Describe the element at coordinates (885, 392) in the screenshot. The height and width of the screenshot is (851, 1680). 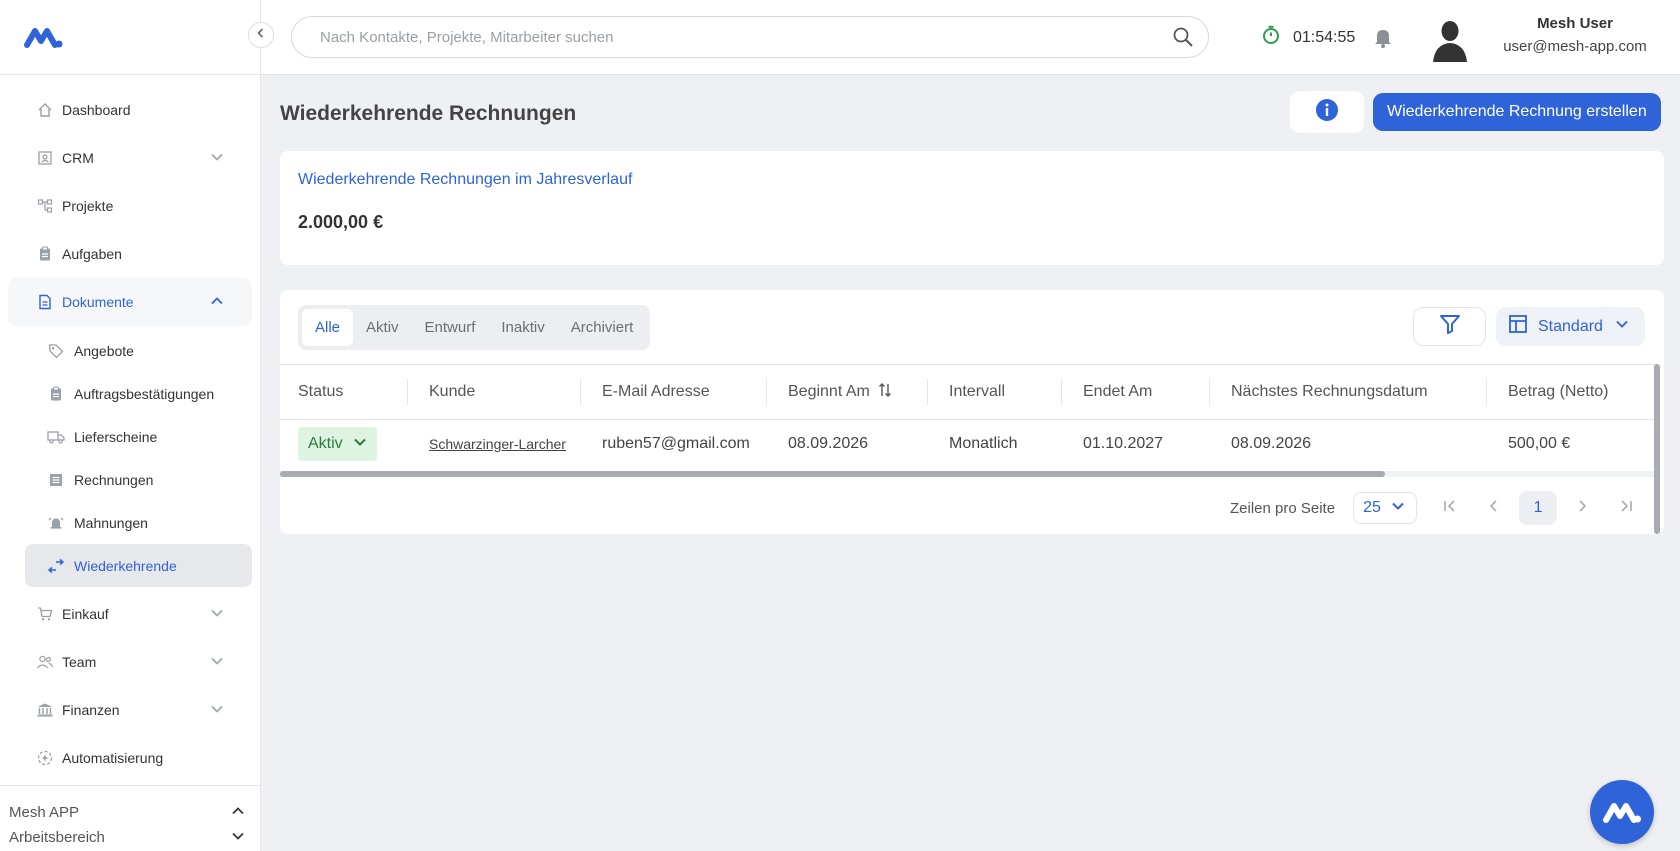
I see `sort-icon` at that location.